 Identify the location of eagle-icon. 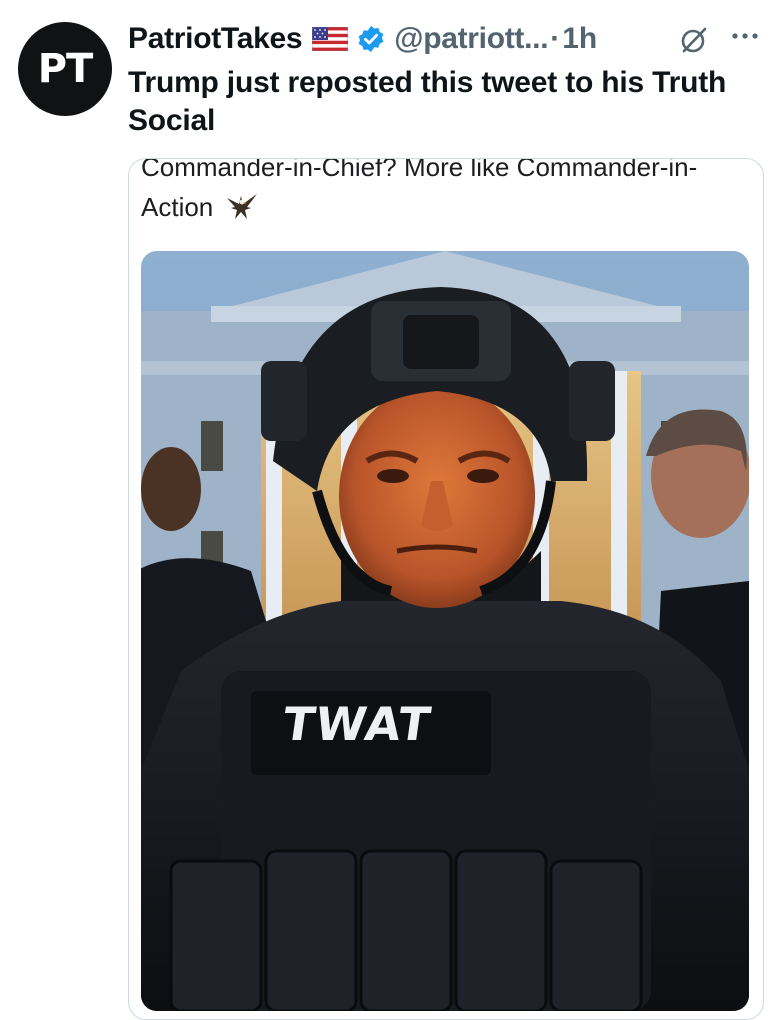
(242, 207).